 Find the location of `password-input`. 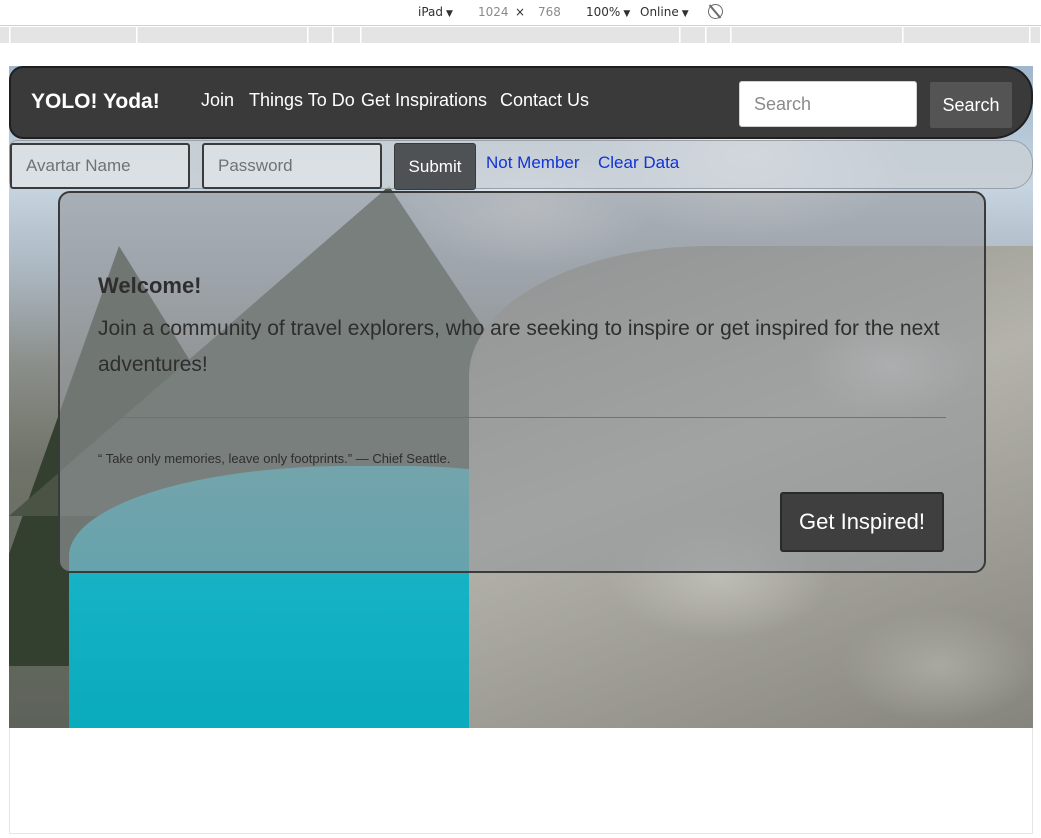

password-input is located at coordinates (292, 166).